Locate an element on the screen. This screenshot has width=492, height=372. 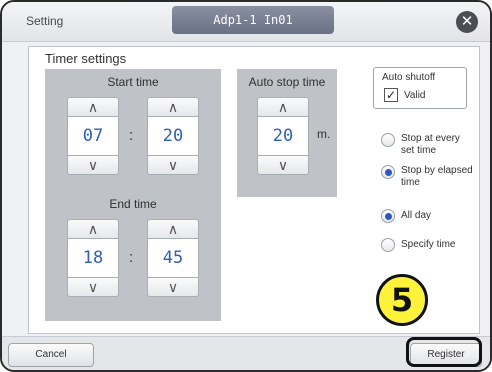
start-hour-down-button: ∨ is located at coordinates (93, 165).